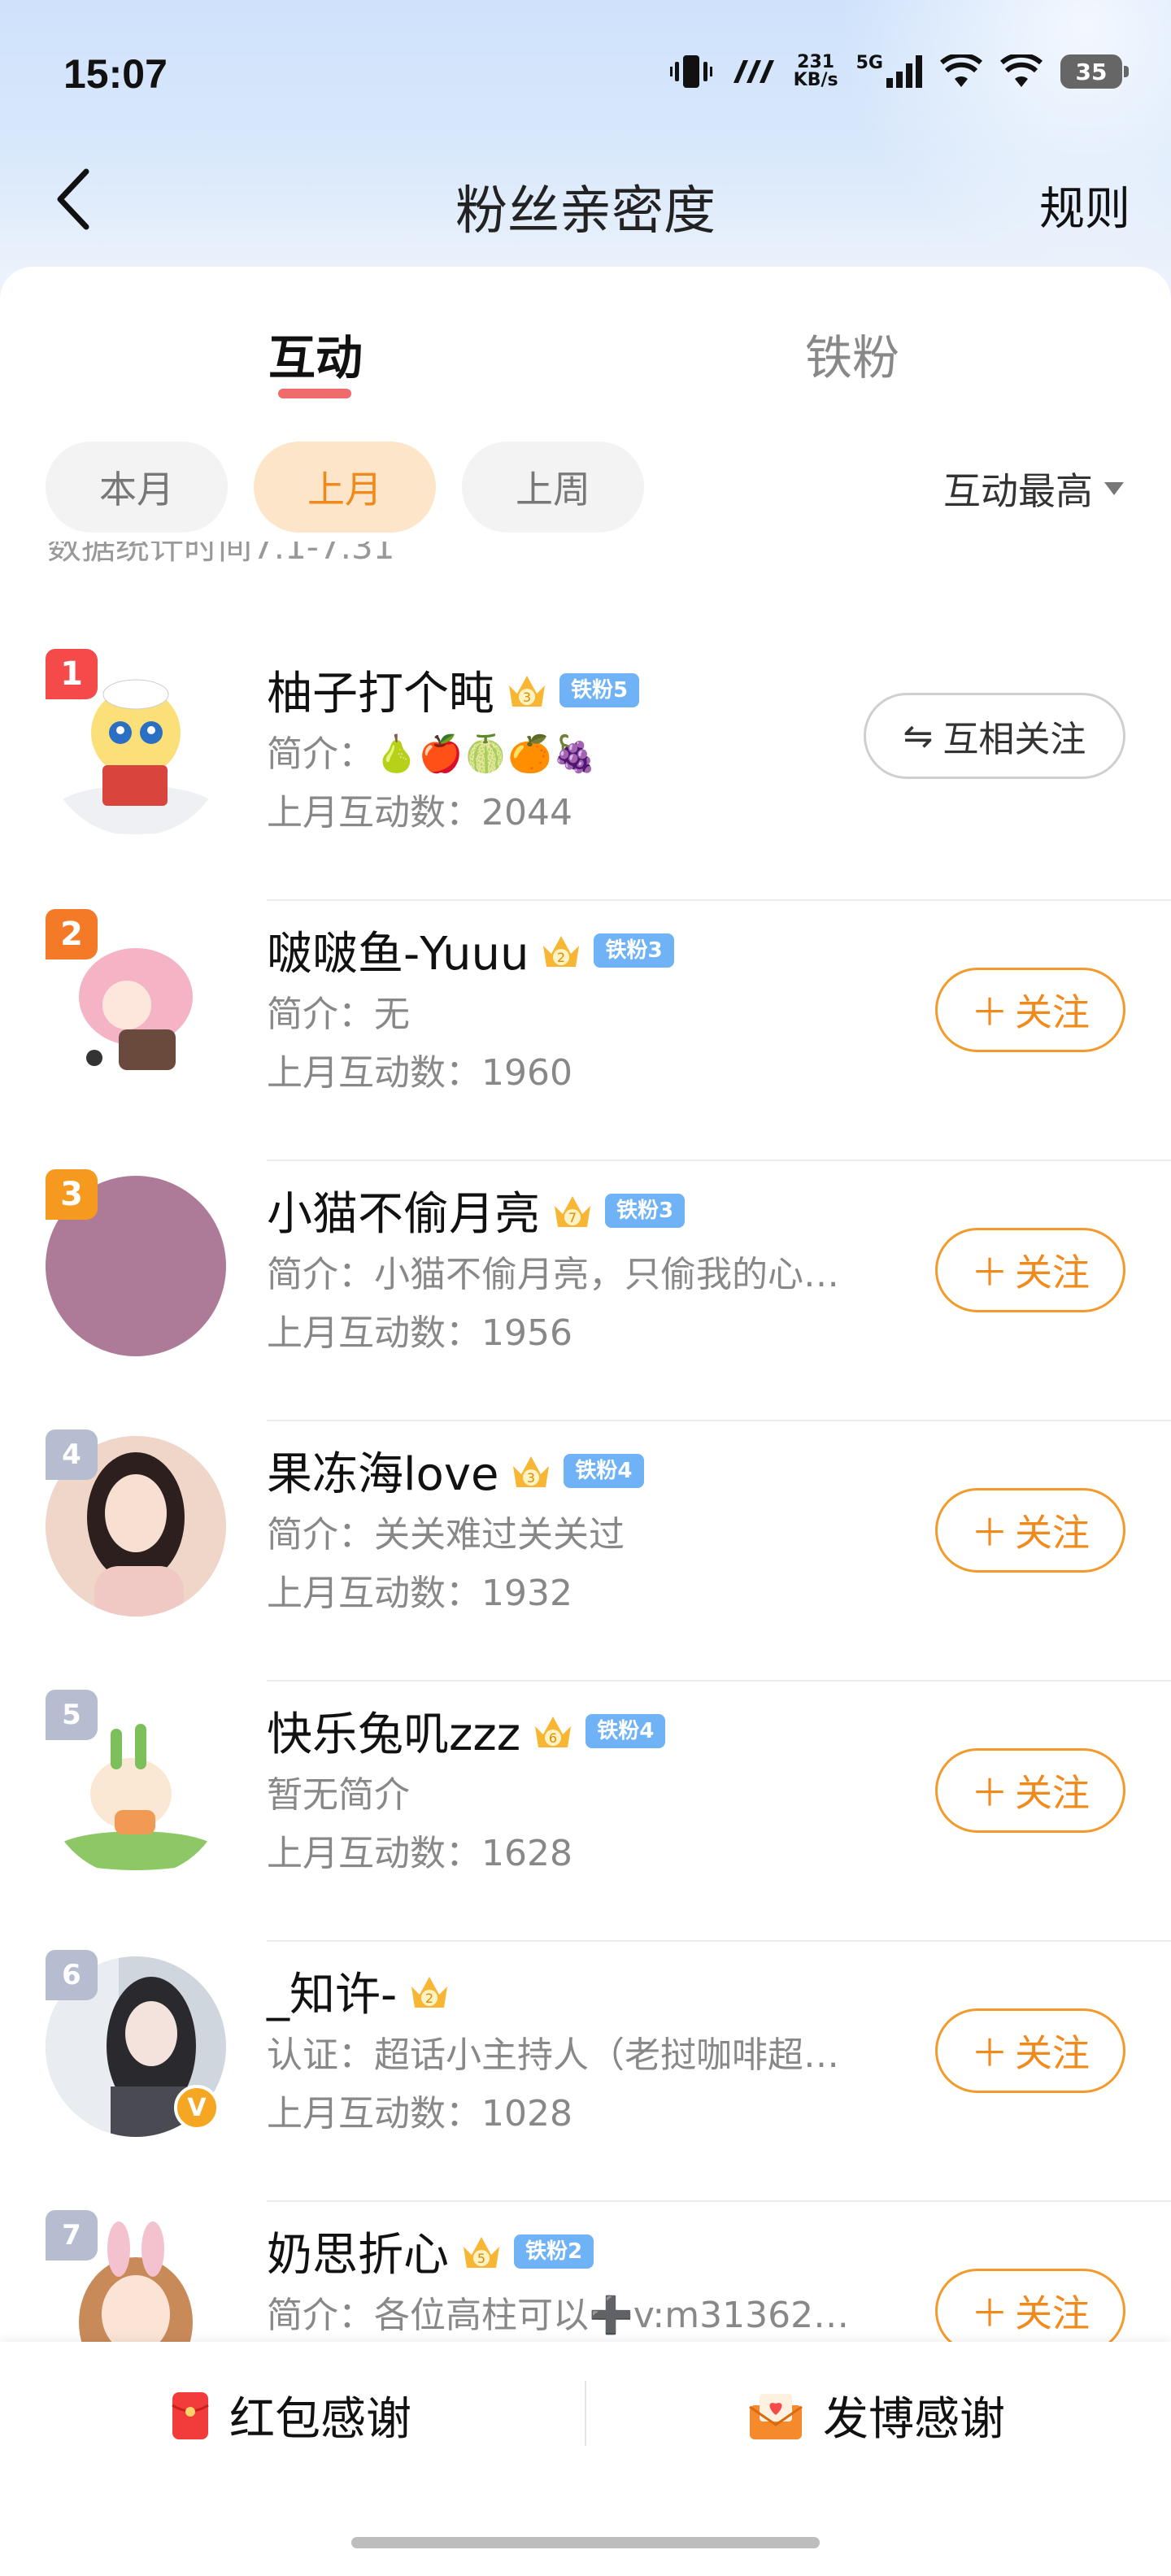 The image size is (1171, 2576). What do you see at coordinates (815, 71) in the screenshot?
I see `net-speed: 231 KB/s` at bounding box center [815, 71].